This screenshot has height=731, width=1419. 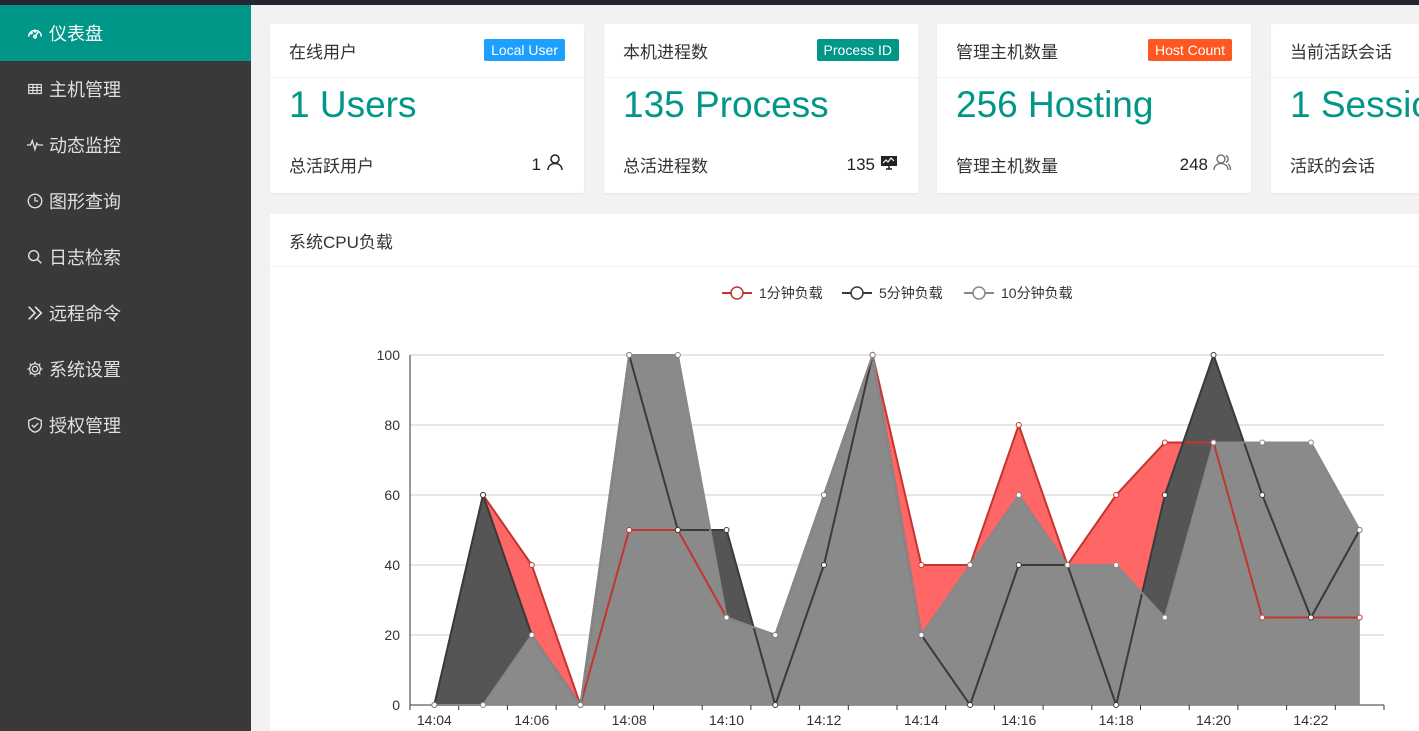 What do you see at coordinates (125, 425) in the screenshot?
I see `sidebar-item-authorization: 授权管理` at bounding box center [125, 425].